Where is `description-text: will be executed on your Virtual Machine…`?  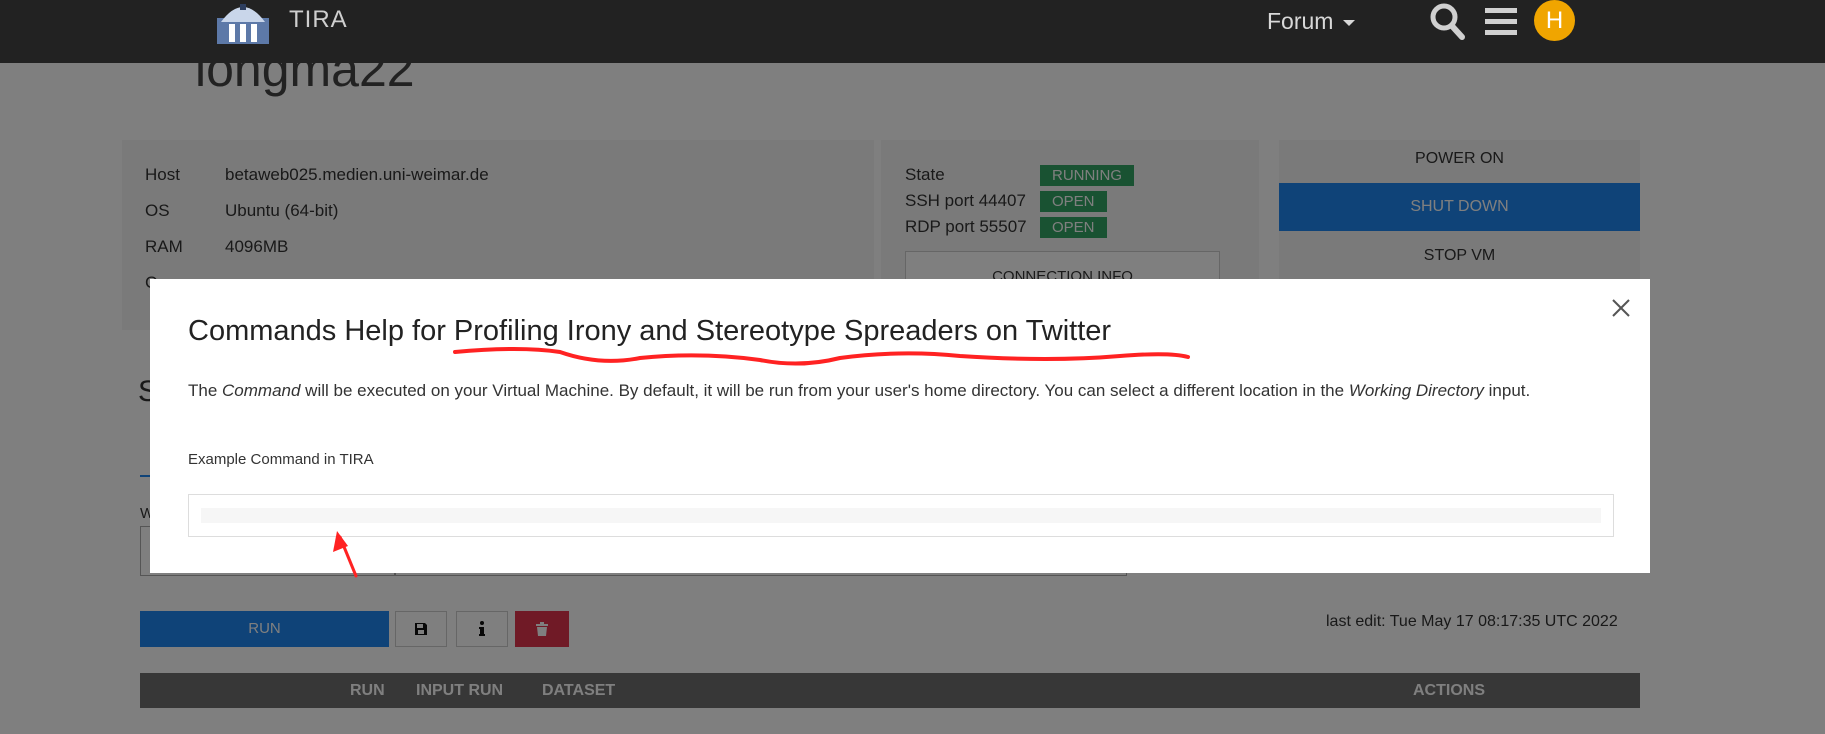
description-text: will be executed on your Virtual Machine… is located at coordinates (824, 390).